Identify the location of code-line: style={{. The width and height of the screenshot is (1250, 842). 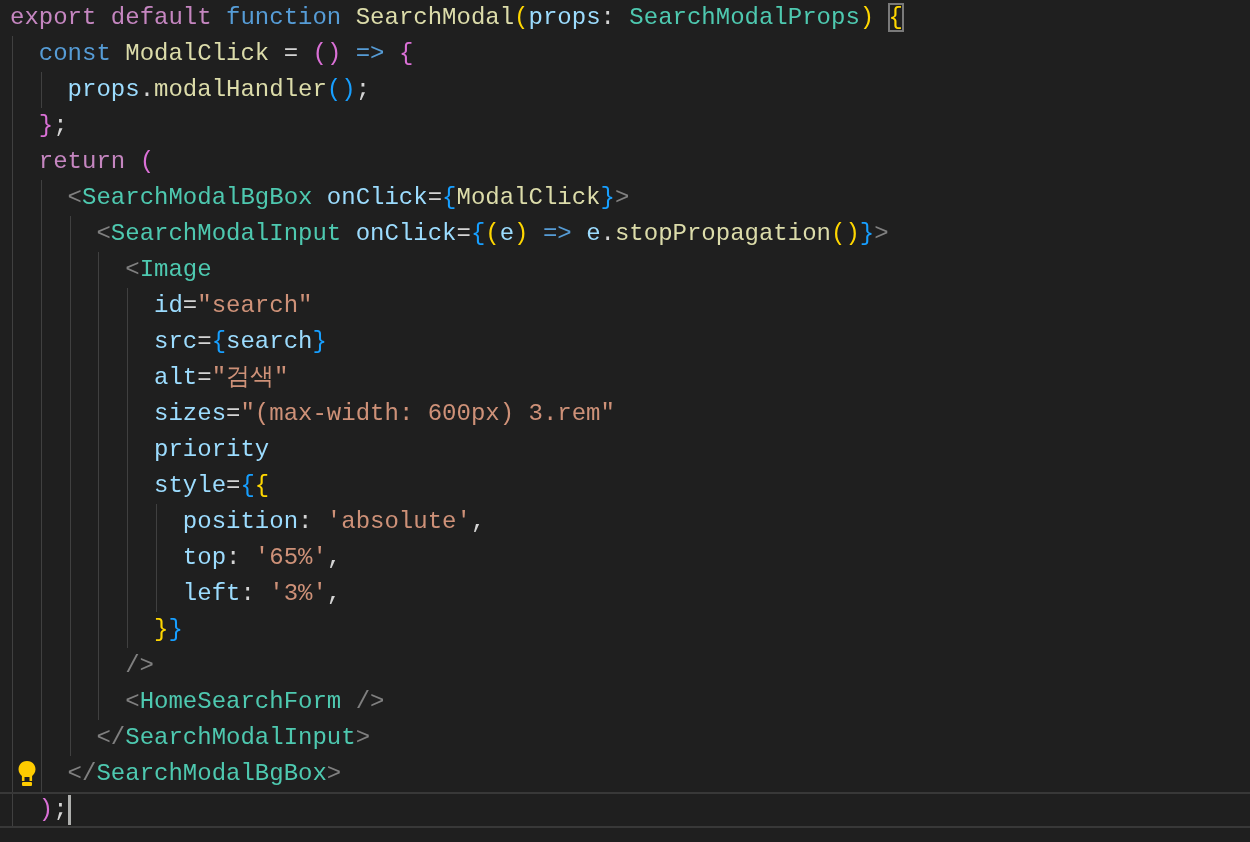
(212, 486).